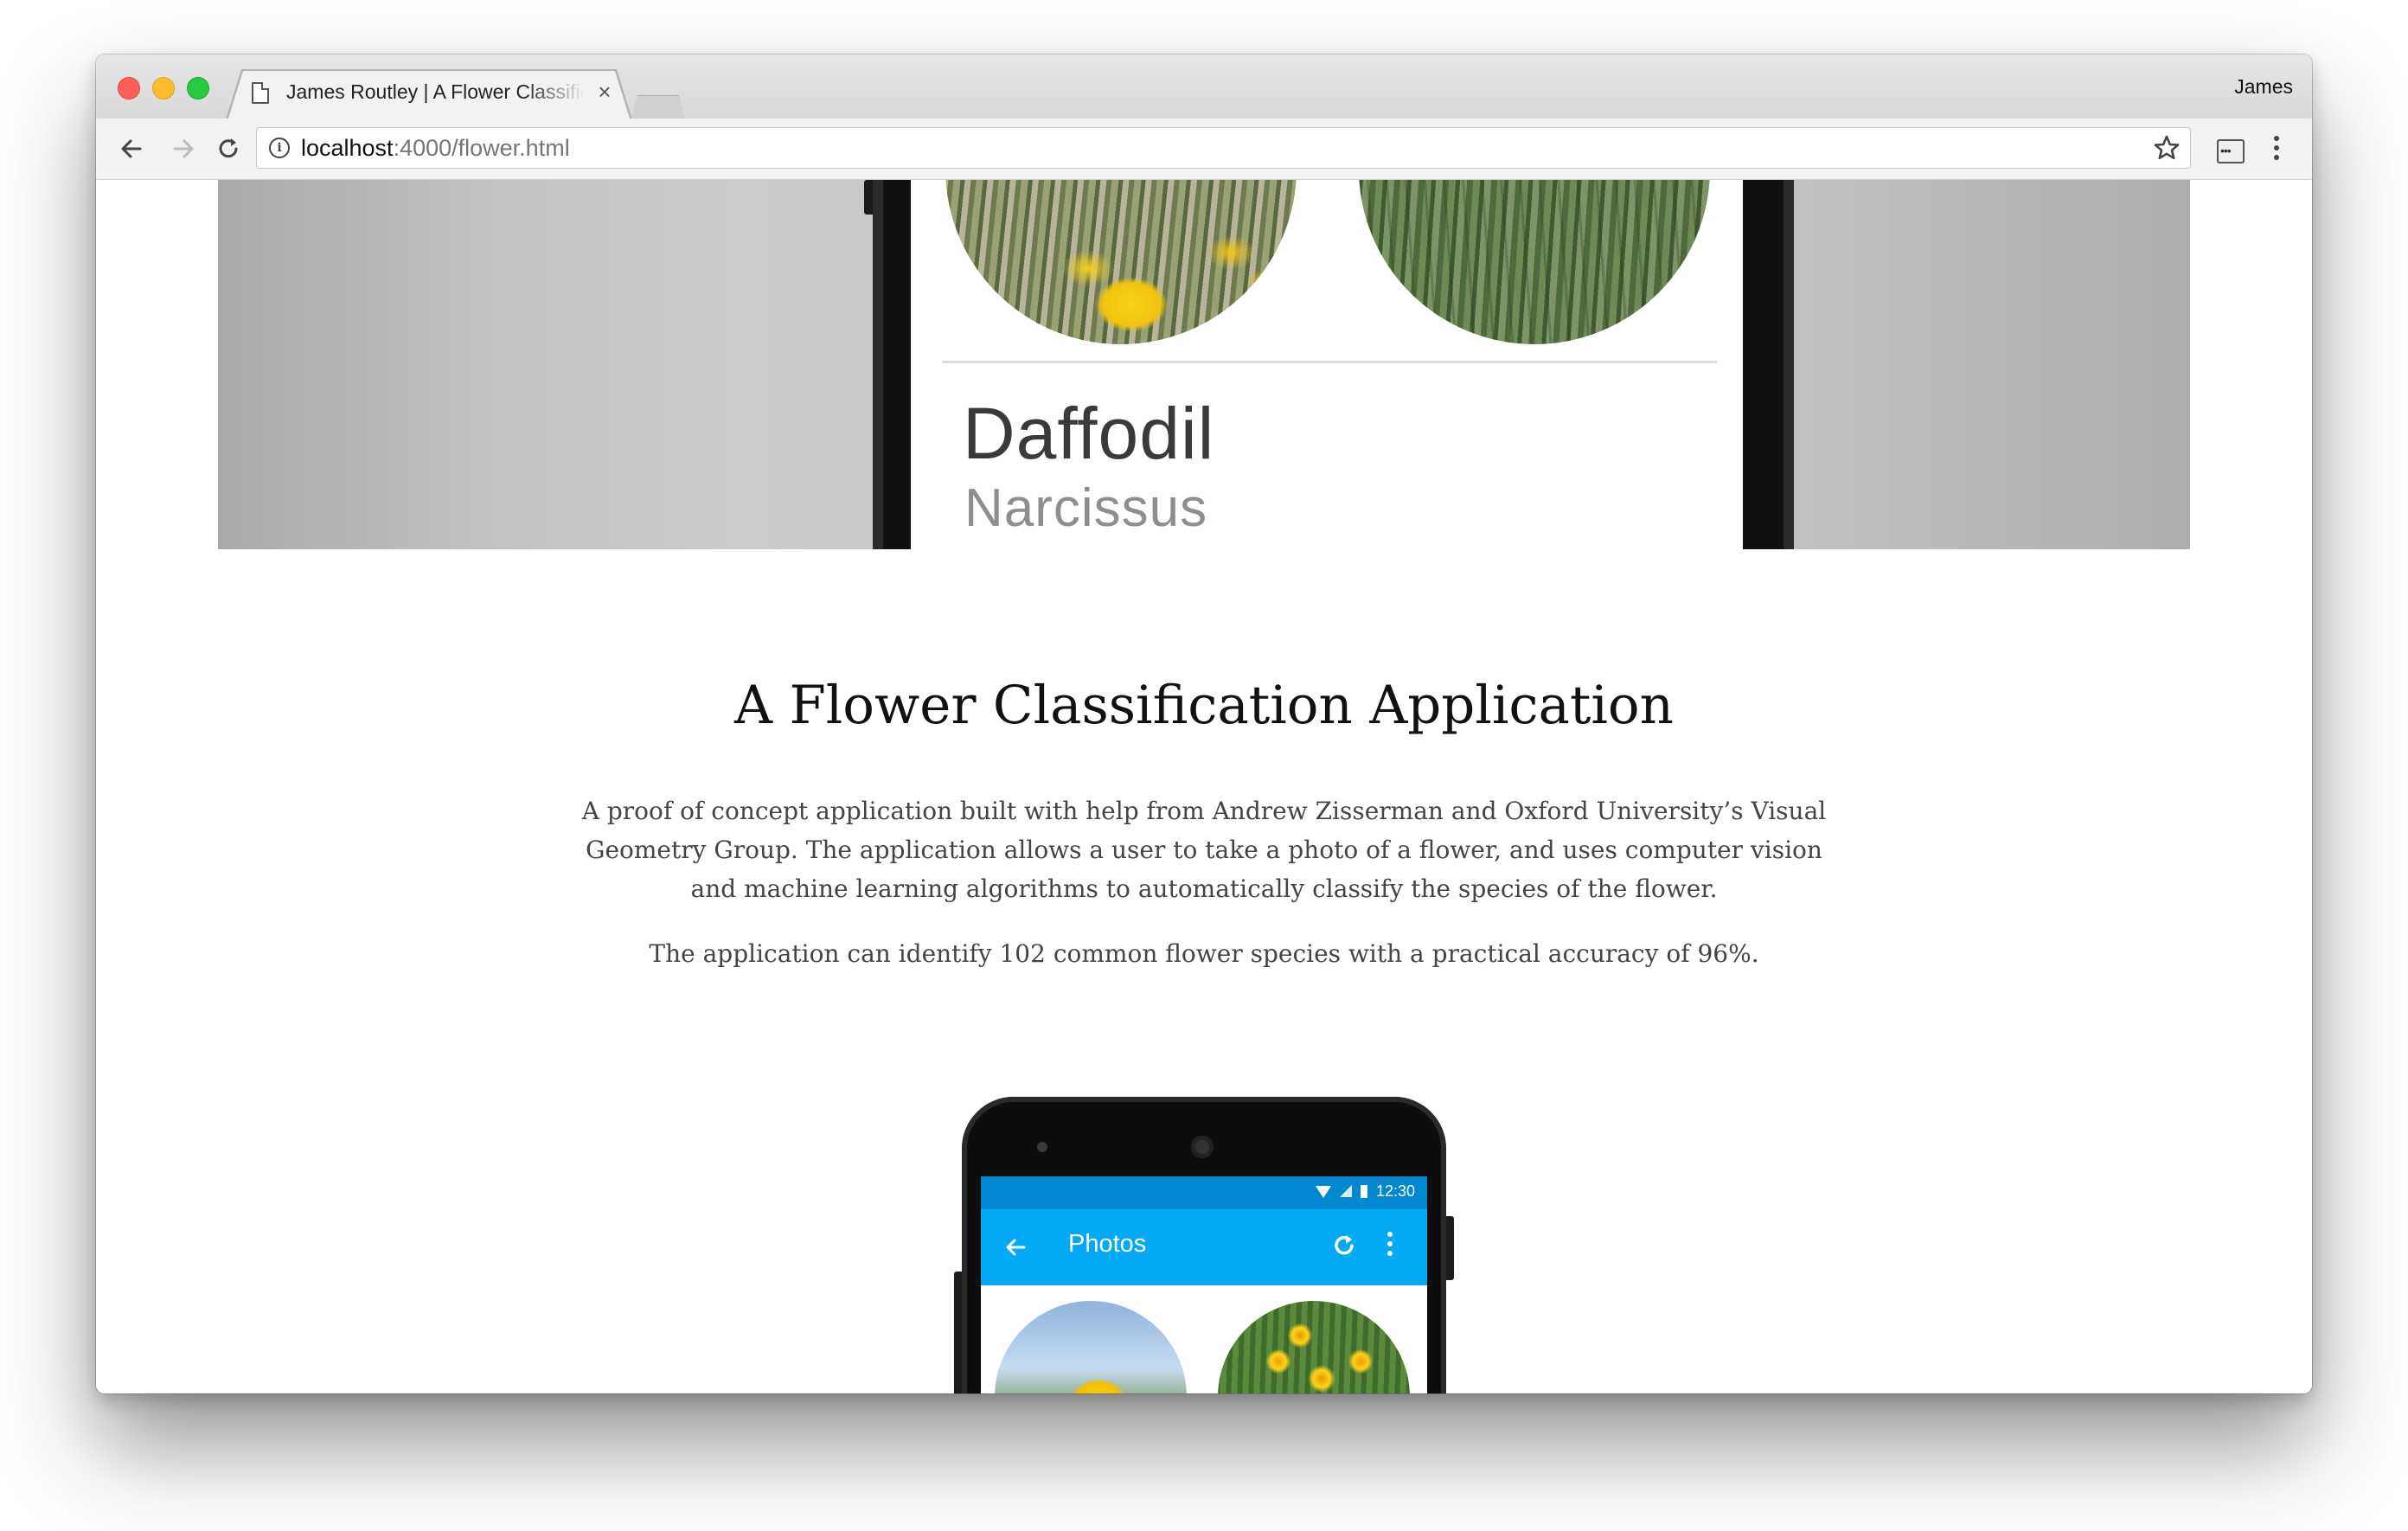  Describe the element at coordinates (1042, 1147) in the screenshot. I see `phone-sensor` at that location.